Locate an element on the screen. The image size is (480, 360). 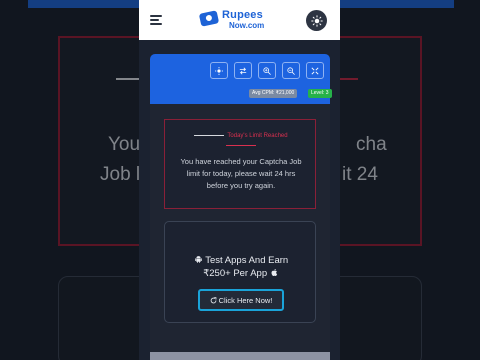
click-here-label: Click Here Now! is located at coordinates (245, 300).